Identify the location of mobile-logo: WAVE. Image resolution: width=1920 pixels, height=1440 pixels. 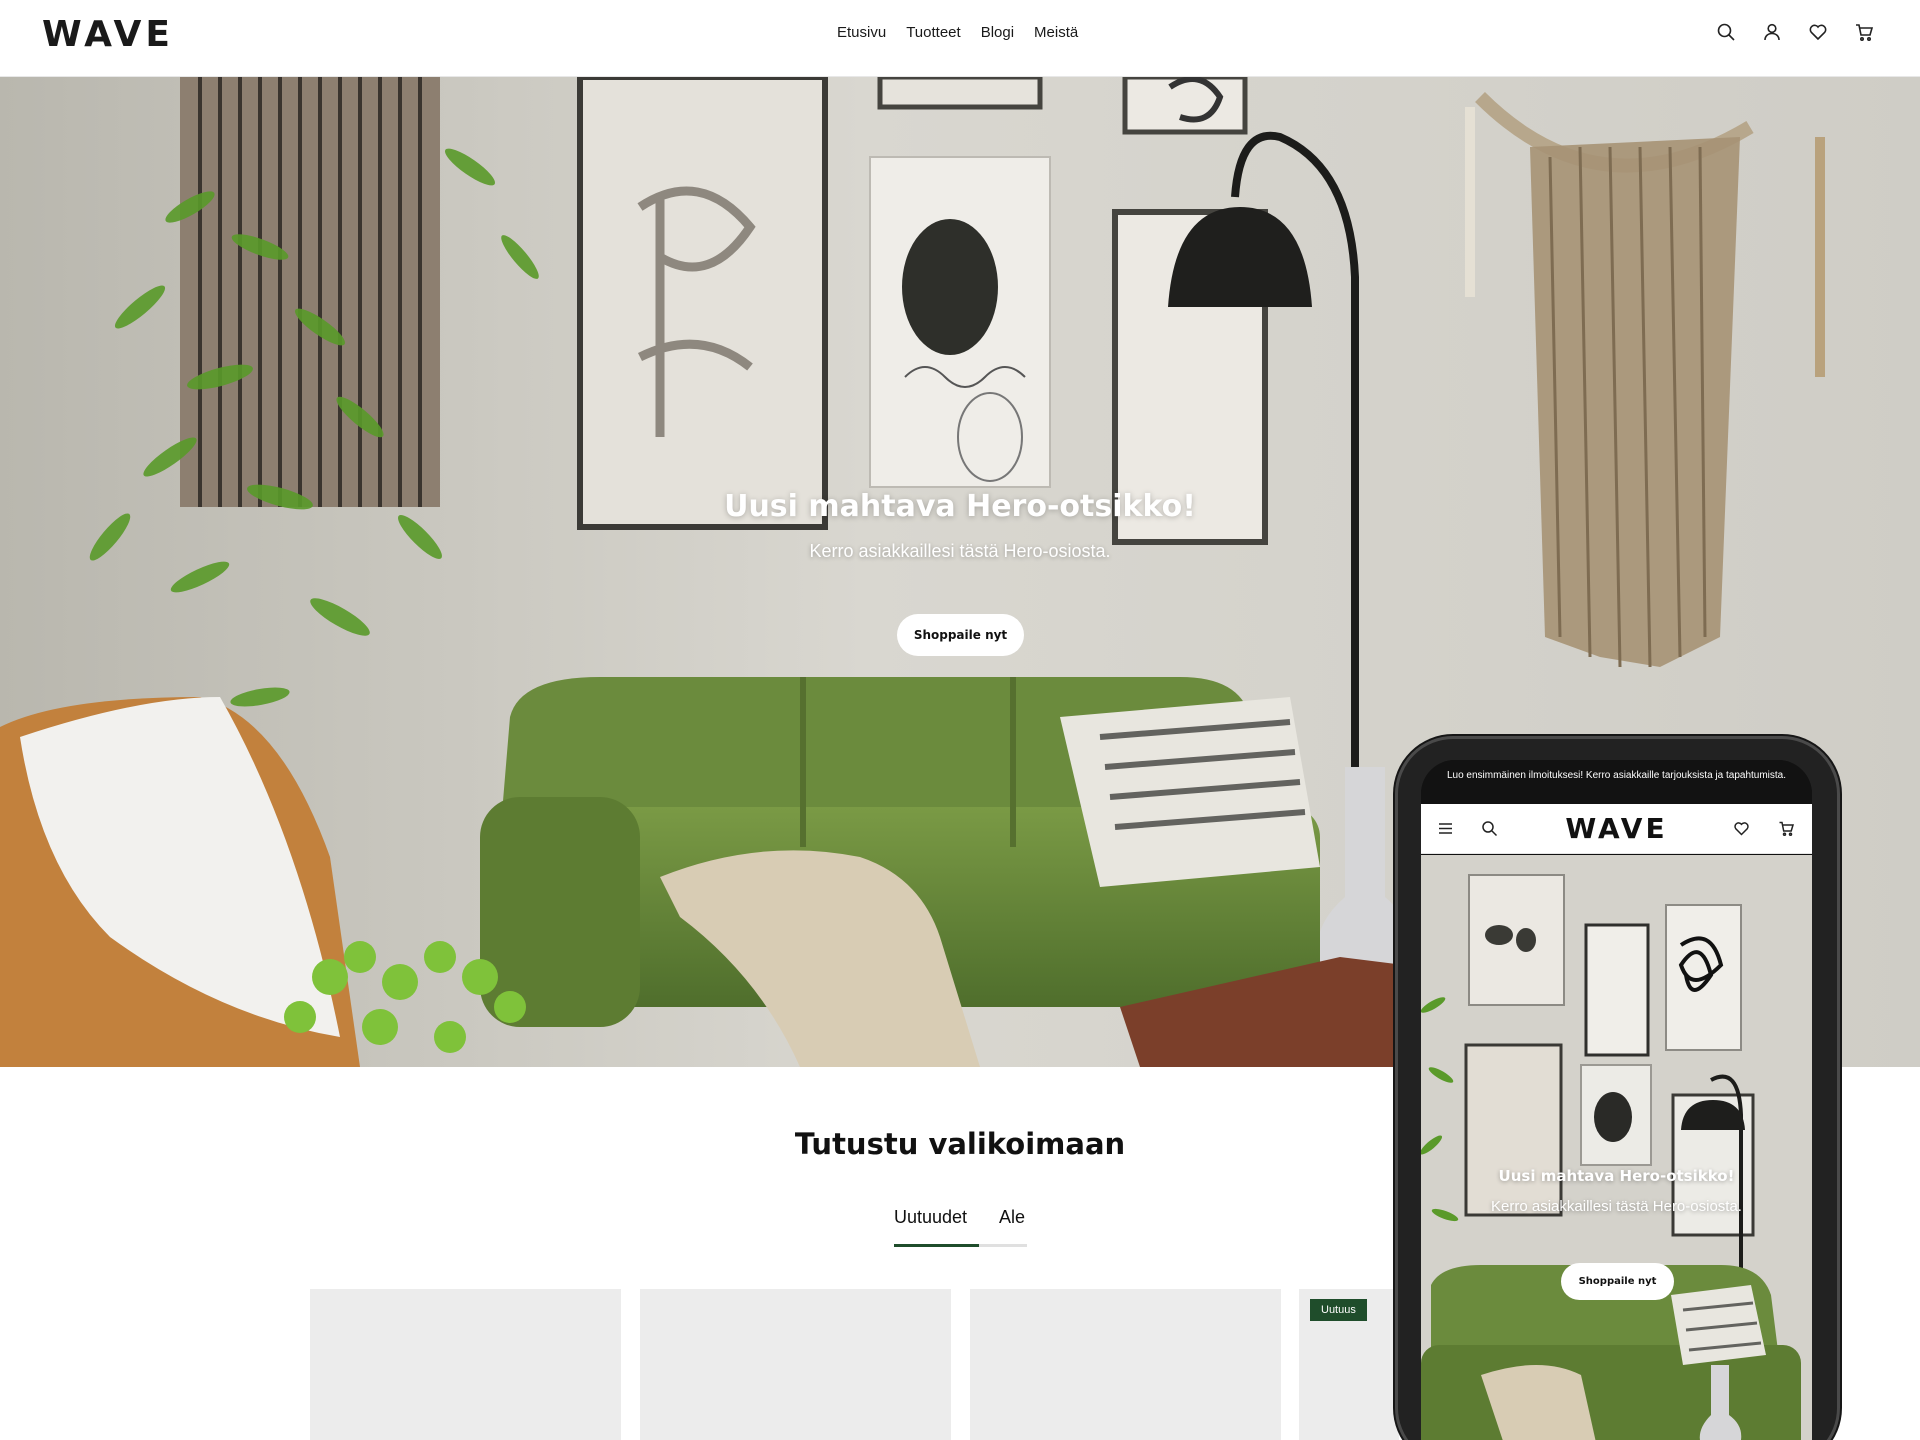
(1616, 828).